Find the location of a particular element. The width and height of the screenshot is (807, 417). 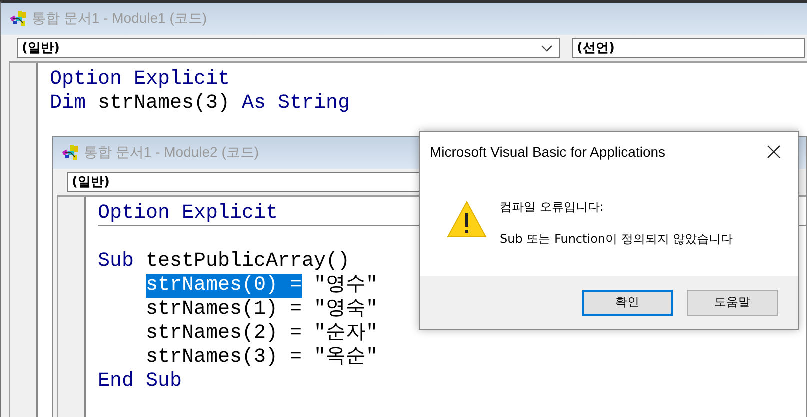

code-keyword: End Sub is located at coordinates (140, 382).